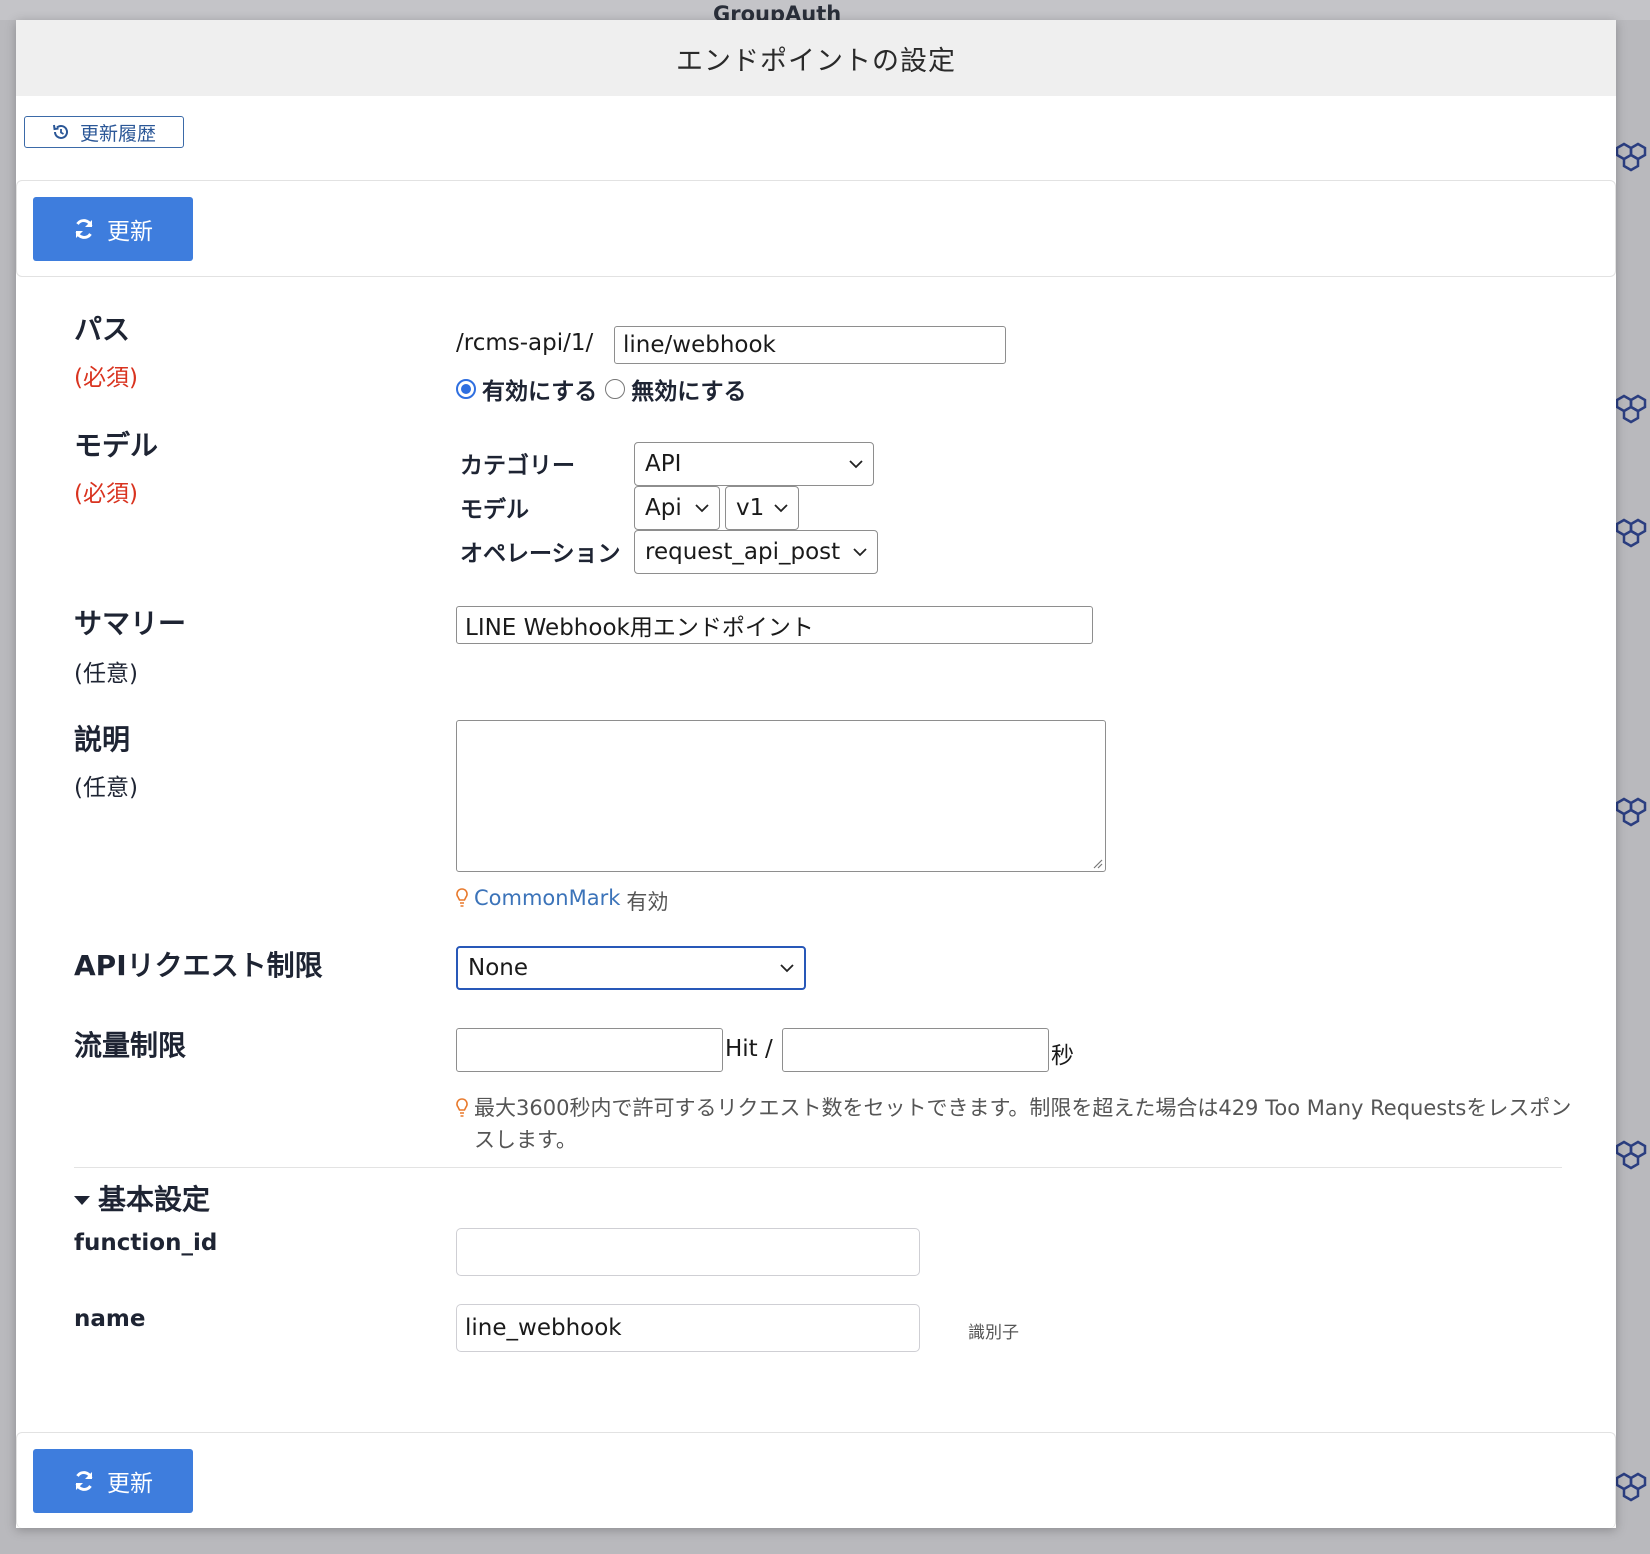  What do you see at coordinates (647, 902) in the screenshot?
I see `commonmark-status: 有効` at bounding box center [647, 902].